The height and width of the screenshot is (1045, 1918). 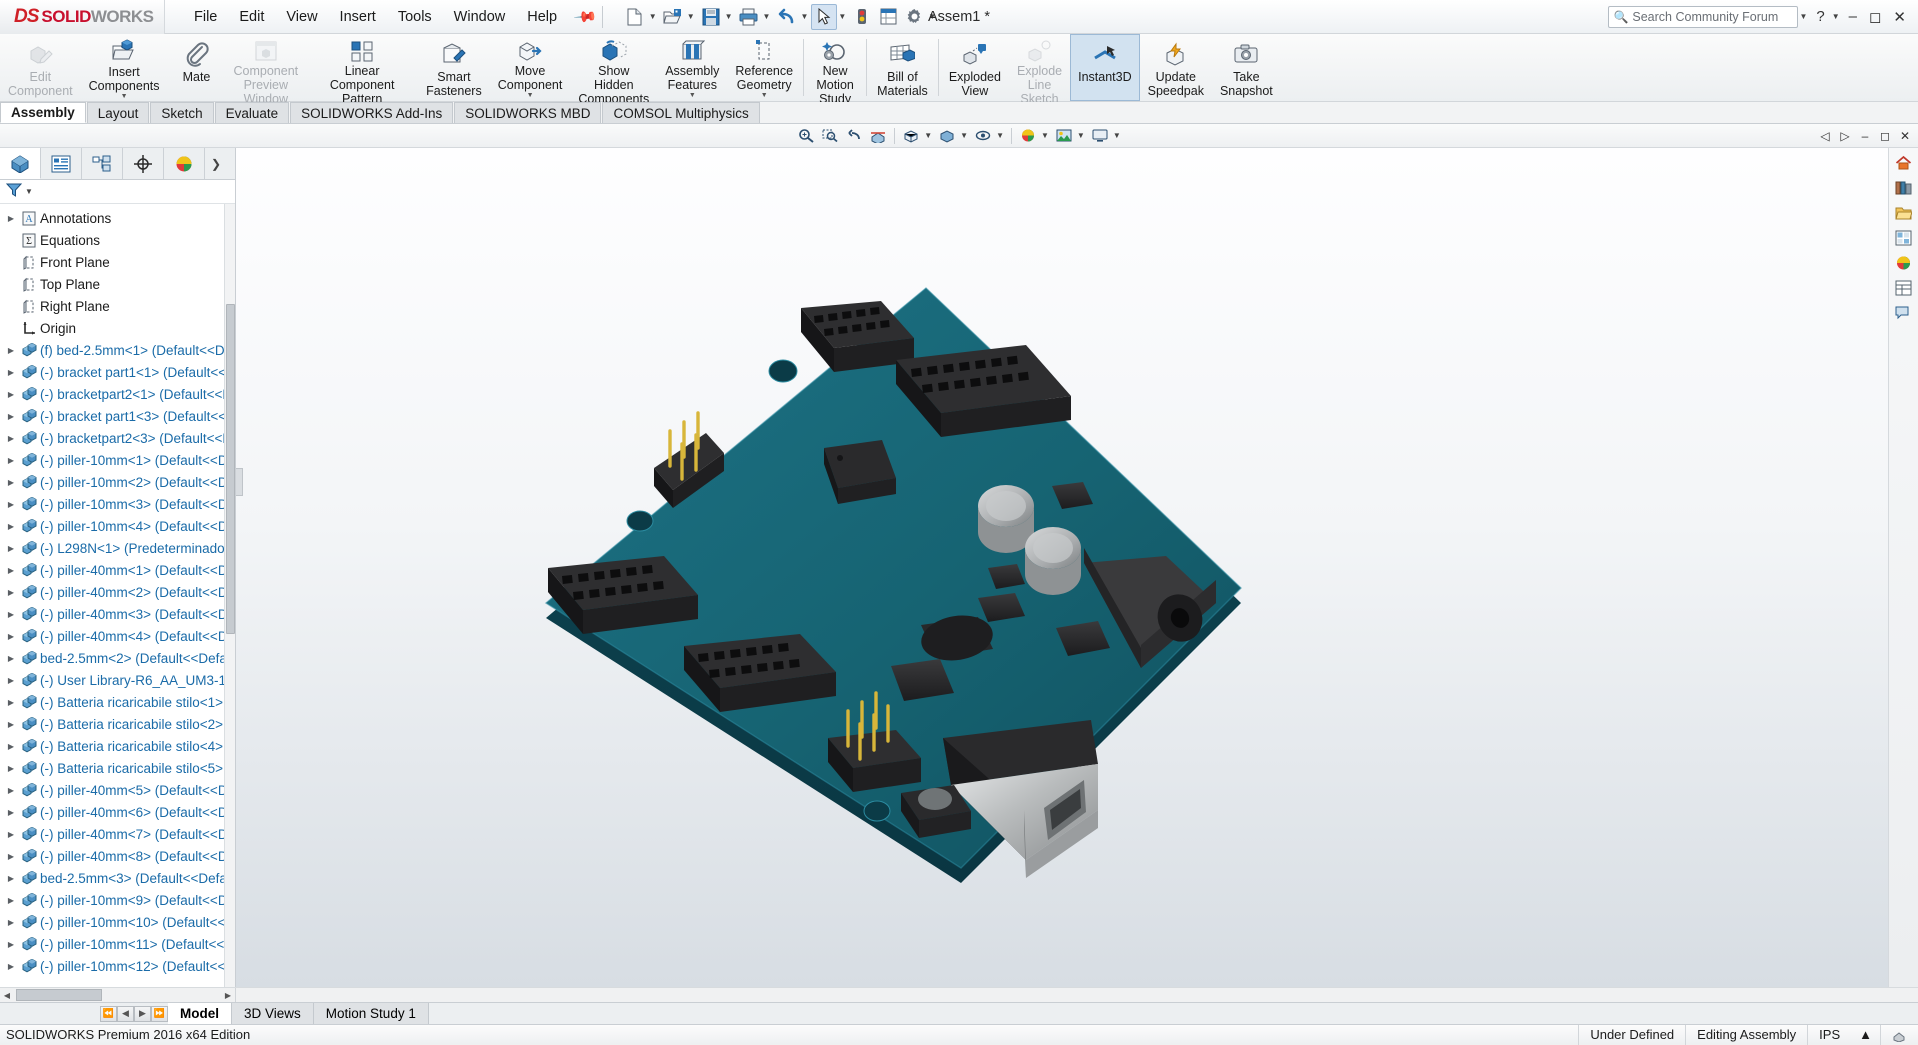 What do you see at coordinates (372, 112) in the screenshot?
I see `tab-solidworks-add-ins: SOLIDWORKS Add-Ins` at bounding box center [372, 112].